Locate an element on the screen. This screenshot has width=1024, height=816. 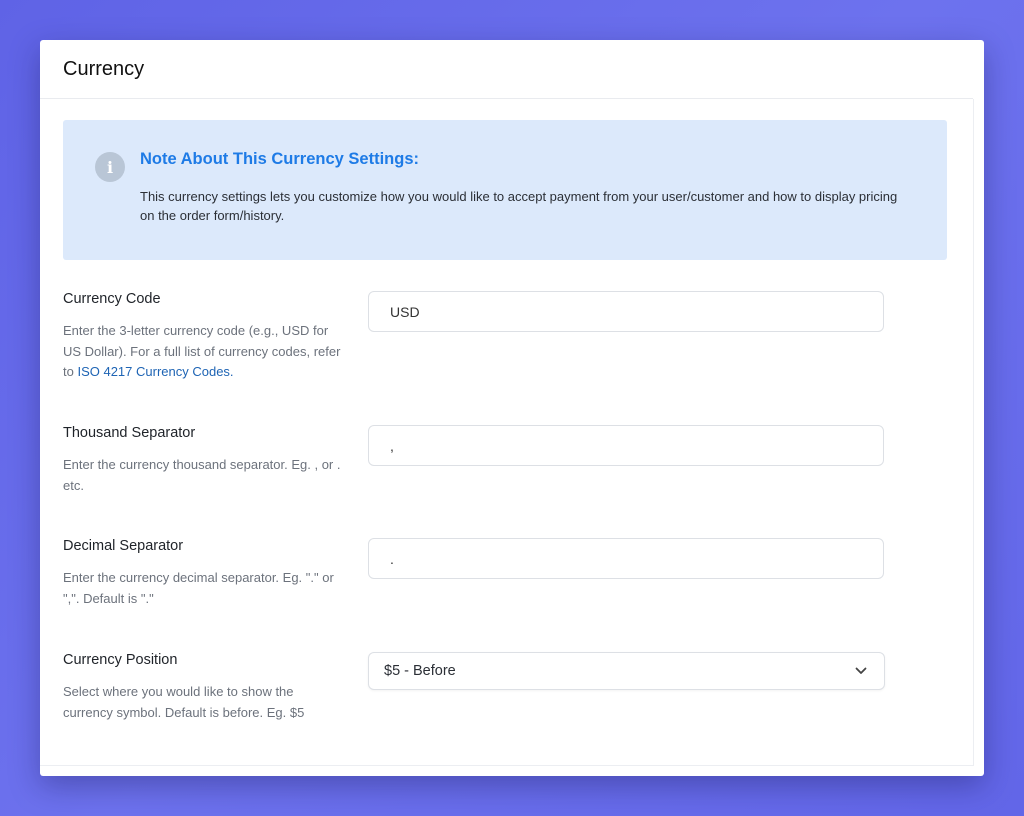
thousand-separator-label: Thousand Separator is located at coordinates (129, 433).